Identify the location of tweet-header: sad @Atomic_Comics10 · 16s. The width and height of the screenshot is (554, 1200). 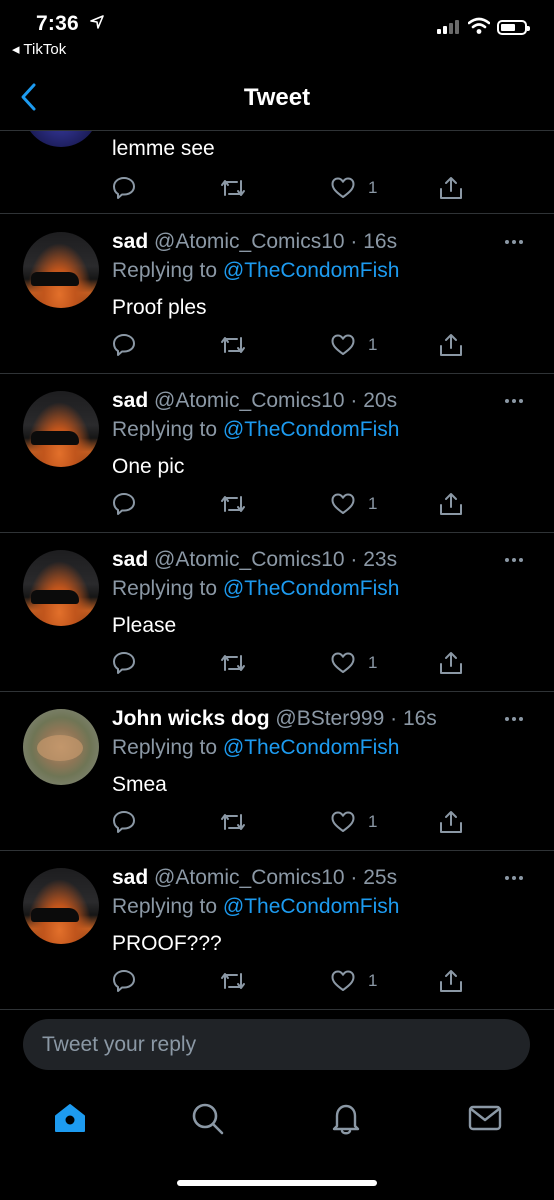
(255, 241).